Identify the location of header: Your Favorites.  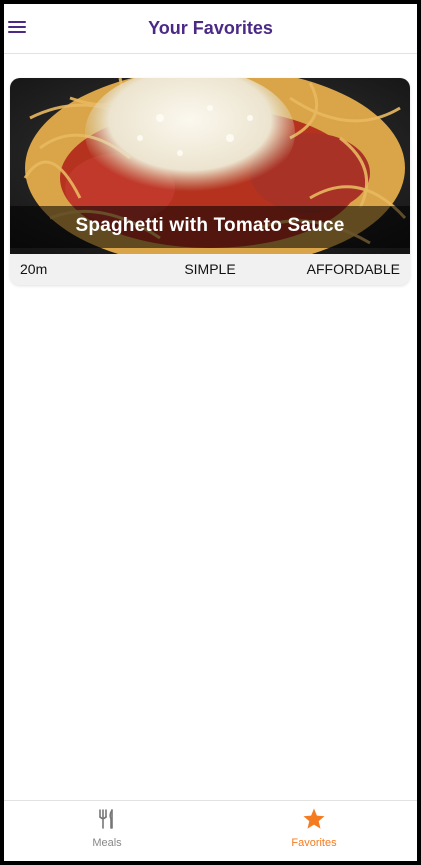
(210, 29).